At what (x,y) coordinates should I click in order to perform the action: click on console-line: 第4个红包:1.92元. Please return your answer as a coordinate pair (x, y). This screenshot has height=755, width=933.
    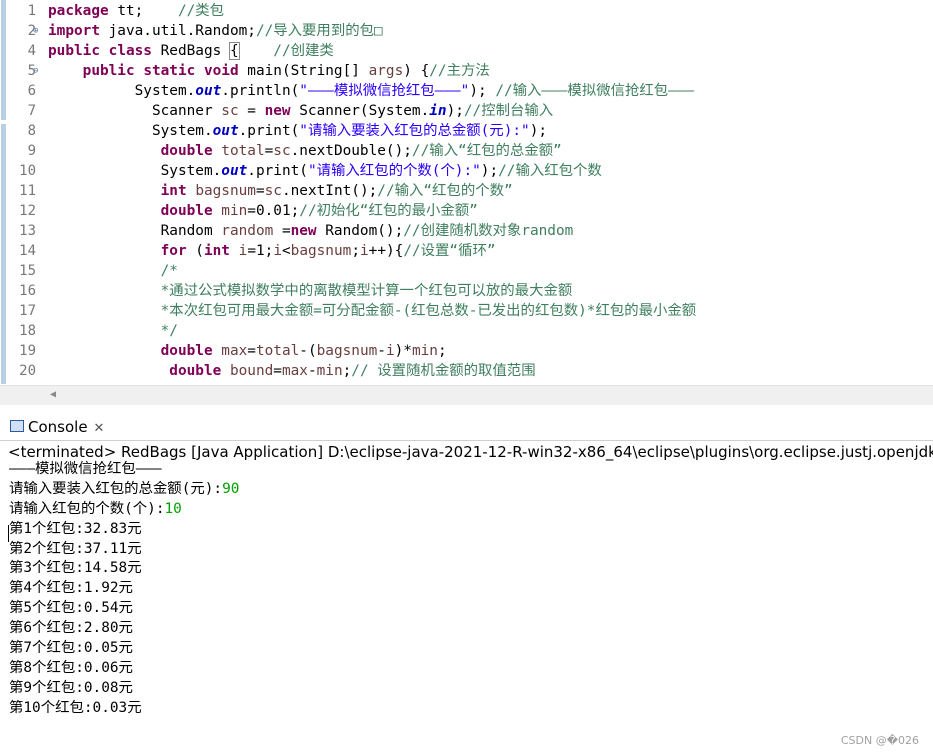
    Looking at the image, I should click on (124, 589).